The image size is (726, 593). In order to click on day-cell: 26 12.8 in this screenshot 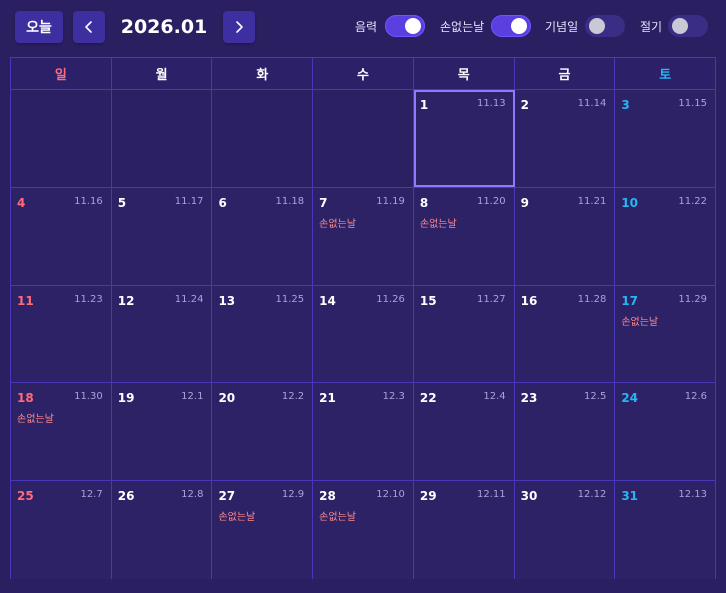, I will do `click(162, 530)`.